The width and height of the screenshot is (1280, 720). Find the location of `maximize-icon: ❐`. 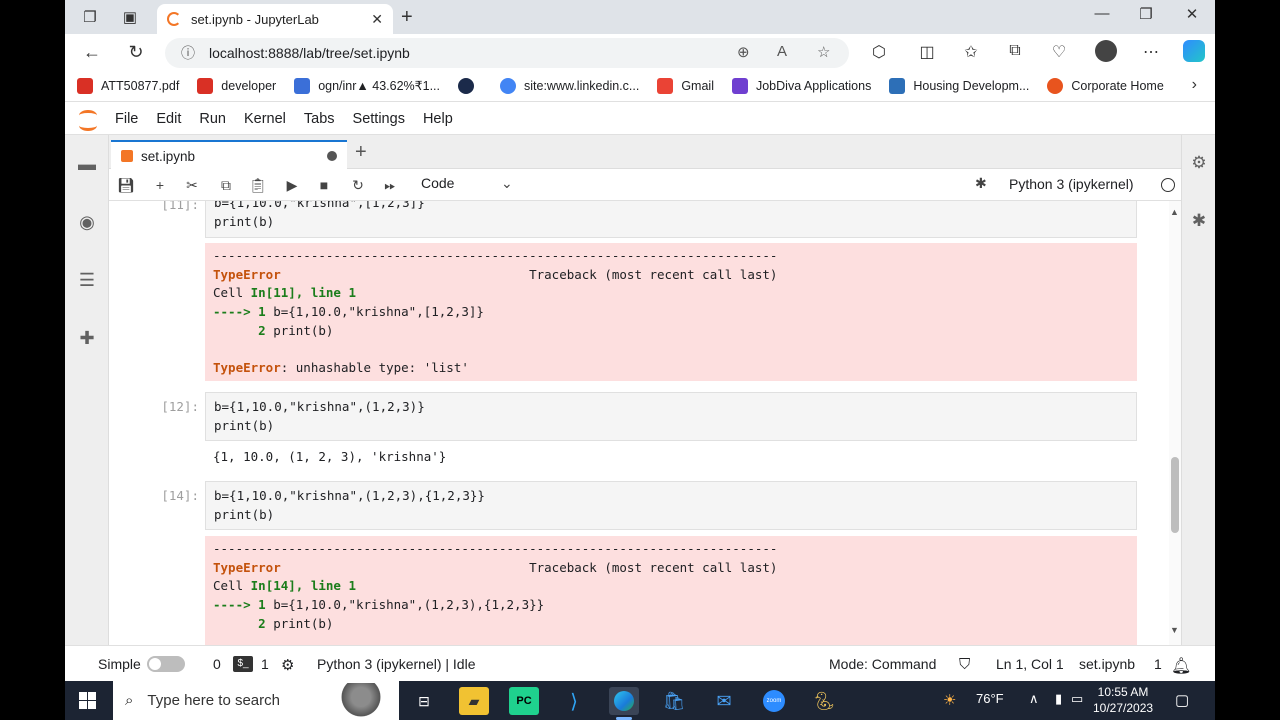

maximize-icon: ❐ is located at coordinates (1146, 14).